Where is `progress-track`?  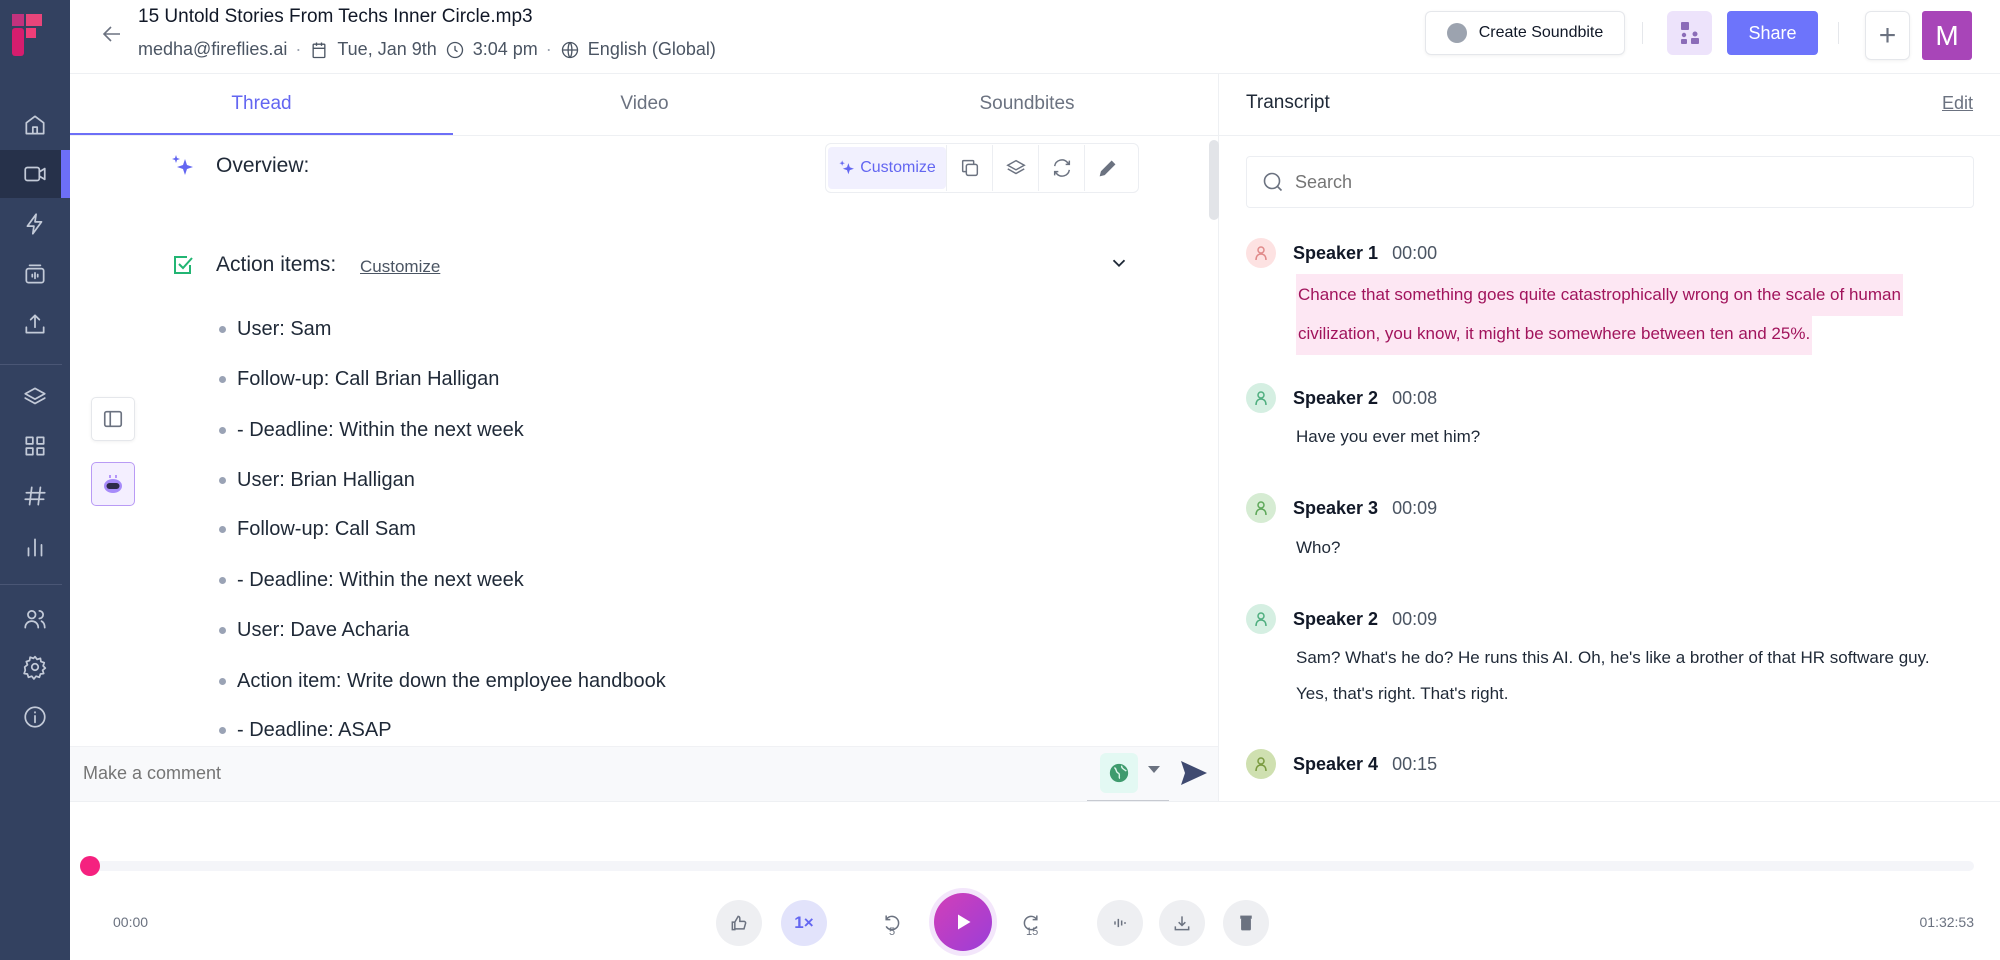
progress-track is located at coordinates (1031, 866).